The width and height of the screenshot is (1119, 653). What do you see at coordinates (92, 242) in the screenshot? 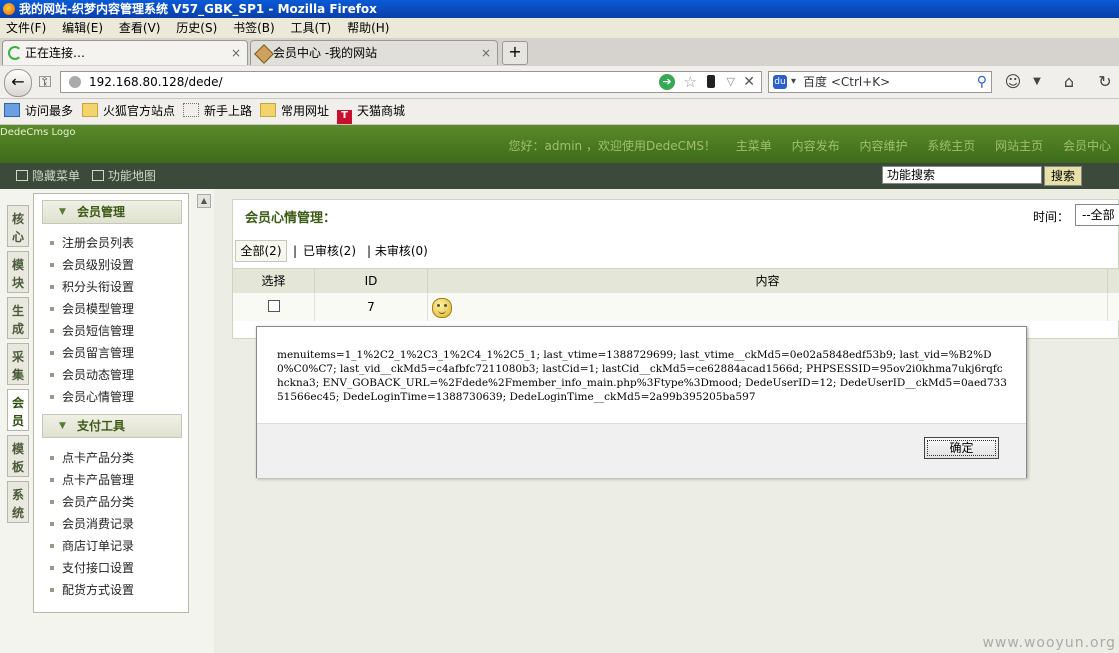
I see `menu-item-register-list: 注册会员列表` at bounding box center [92, 242].